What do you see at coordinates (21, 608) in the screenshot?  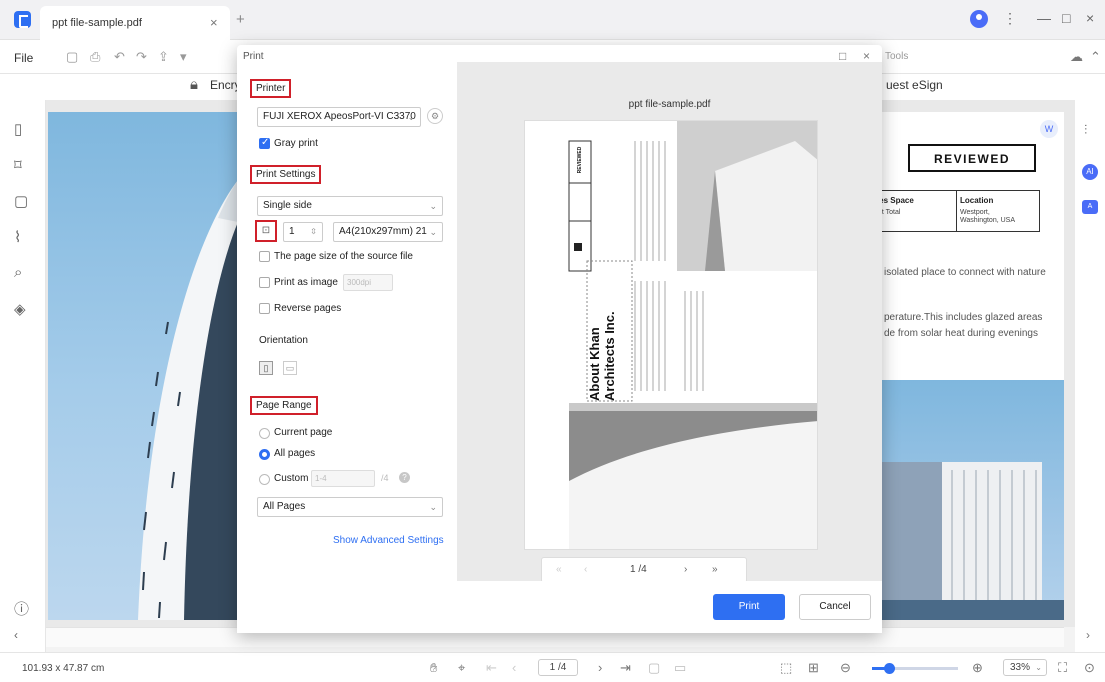 I see `help-icon: ⓘ` at bounding box center [21, 608].